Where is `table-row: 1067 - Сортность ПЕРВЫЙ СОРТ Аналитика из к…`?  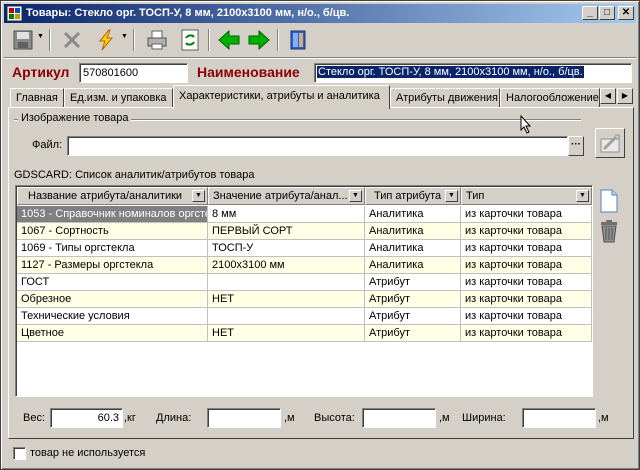 table-row: 1067 - Сортность ПЕРВЫЙ СОРТ Аналитика из к… is located at coordinates (304, 231).